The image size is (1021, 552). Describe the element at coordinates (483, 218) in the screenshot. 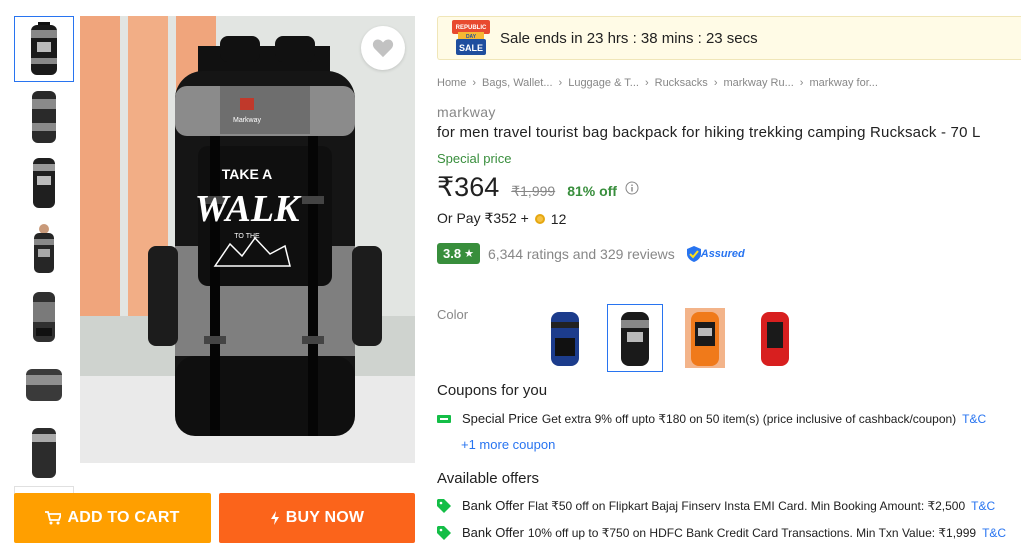

I see `or-pay-text: Or Pay ₹352 +` at that location.